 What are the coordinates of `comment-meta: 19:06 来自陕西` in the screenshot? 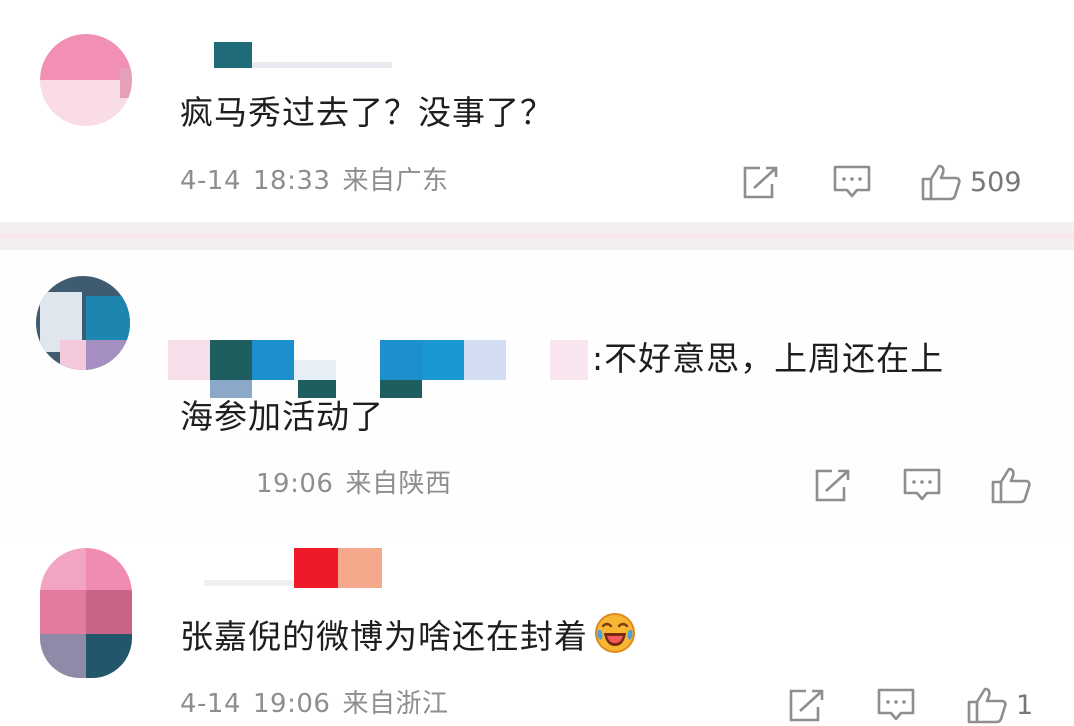 It's located at (359, 484).